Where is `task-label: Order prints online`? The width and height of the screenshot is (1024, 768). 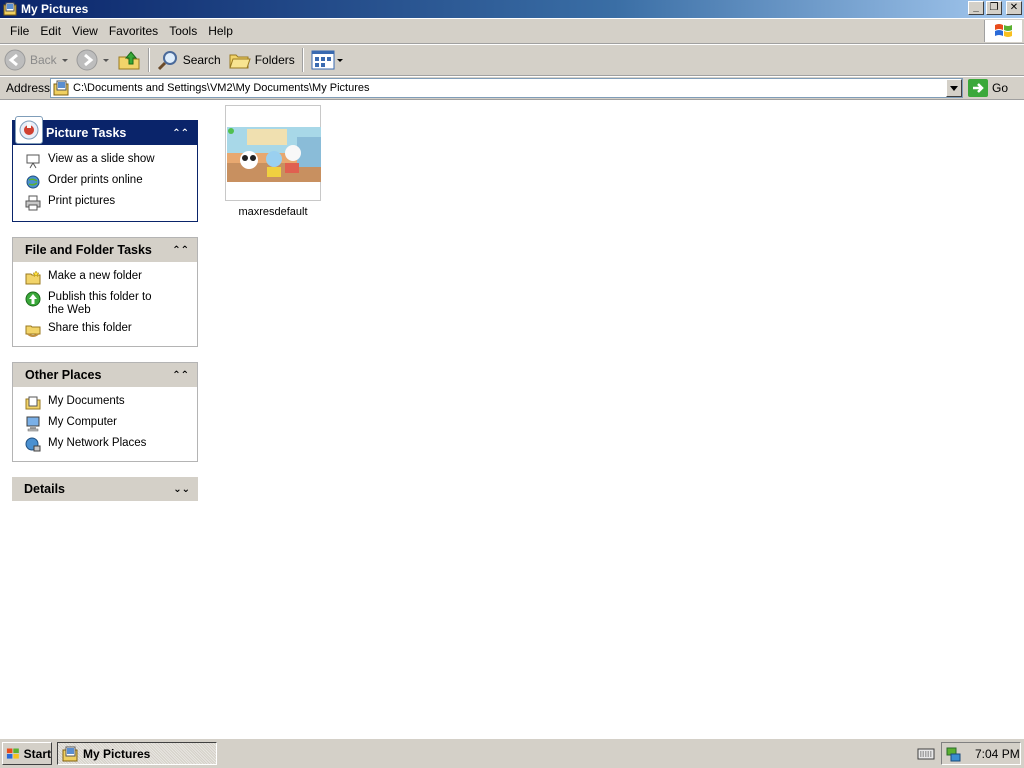 task-label: Order prints online is located at coordinates (95, 180).